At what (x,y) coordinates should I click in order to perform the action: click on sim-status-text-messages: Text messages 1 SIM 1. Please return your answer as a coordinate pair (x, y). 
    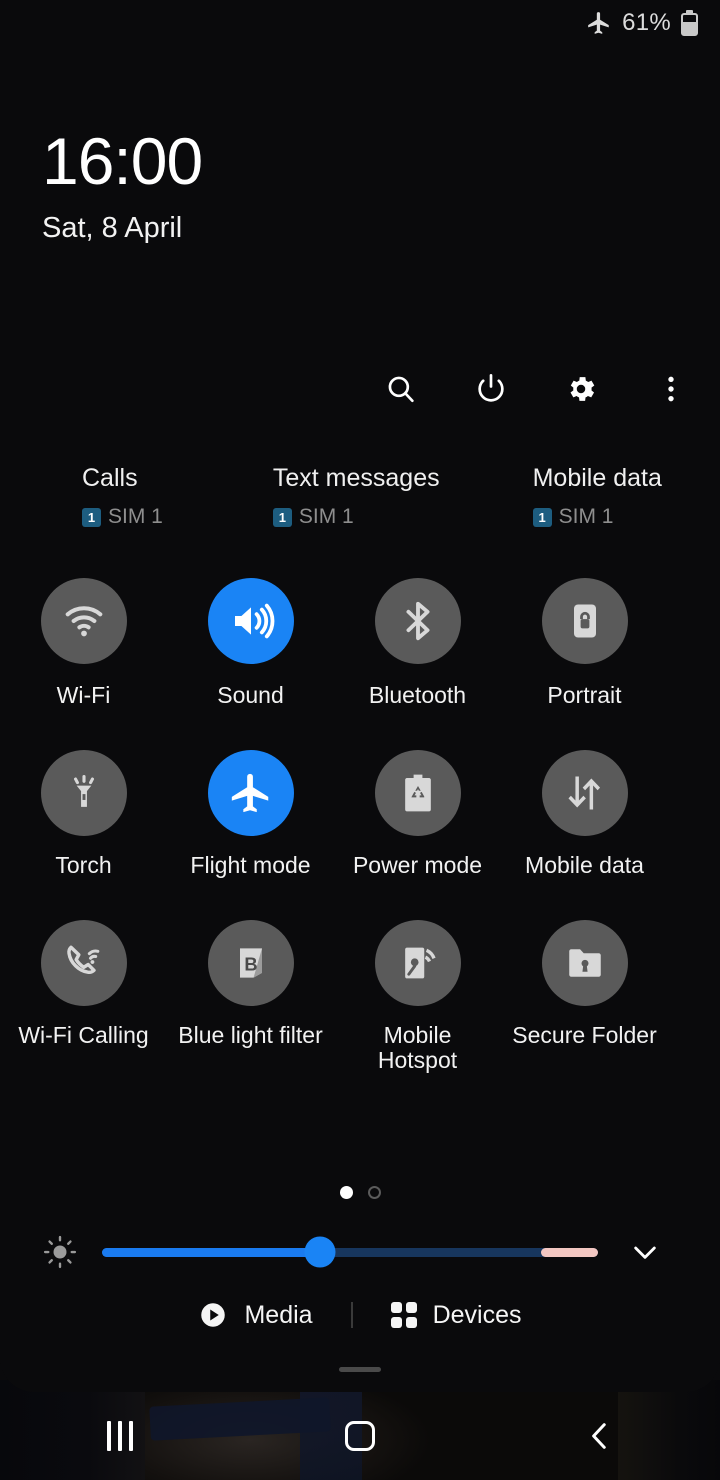
    Looking at the image, I should click on (356, 496).